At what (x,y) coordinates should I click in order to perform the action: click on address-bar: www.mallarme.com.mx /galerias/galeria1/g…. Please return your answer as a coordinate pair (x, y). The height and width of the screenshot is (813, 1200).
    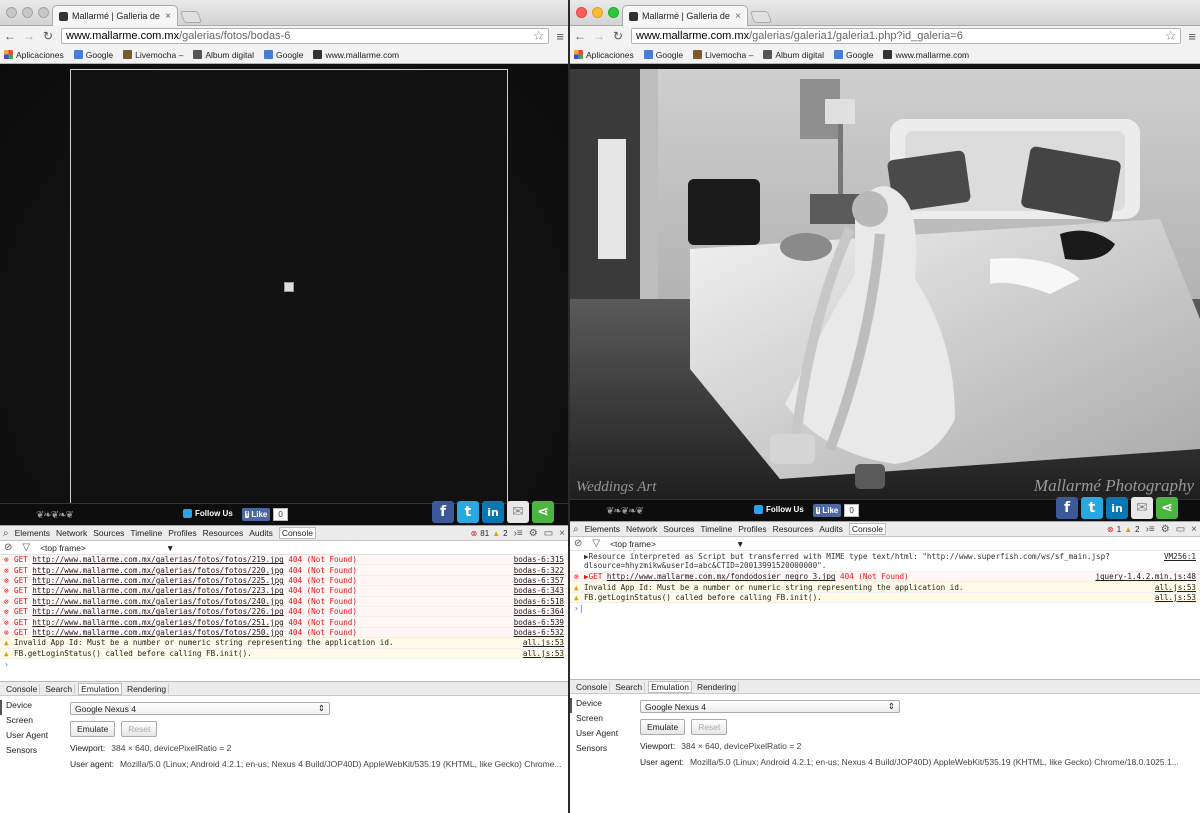
    Looking at the image, I should click on (906, 36).